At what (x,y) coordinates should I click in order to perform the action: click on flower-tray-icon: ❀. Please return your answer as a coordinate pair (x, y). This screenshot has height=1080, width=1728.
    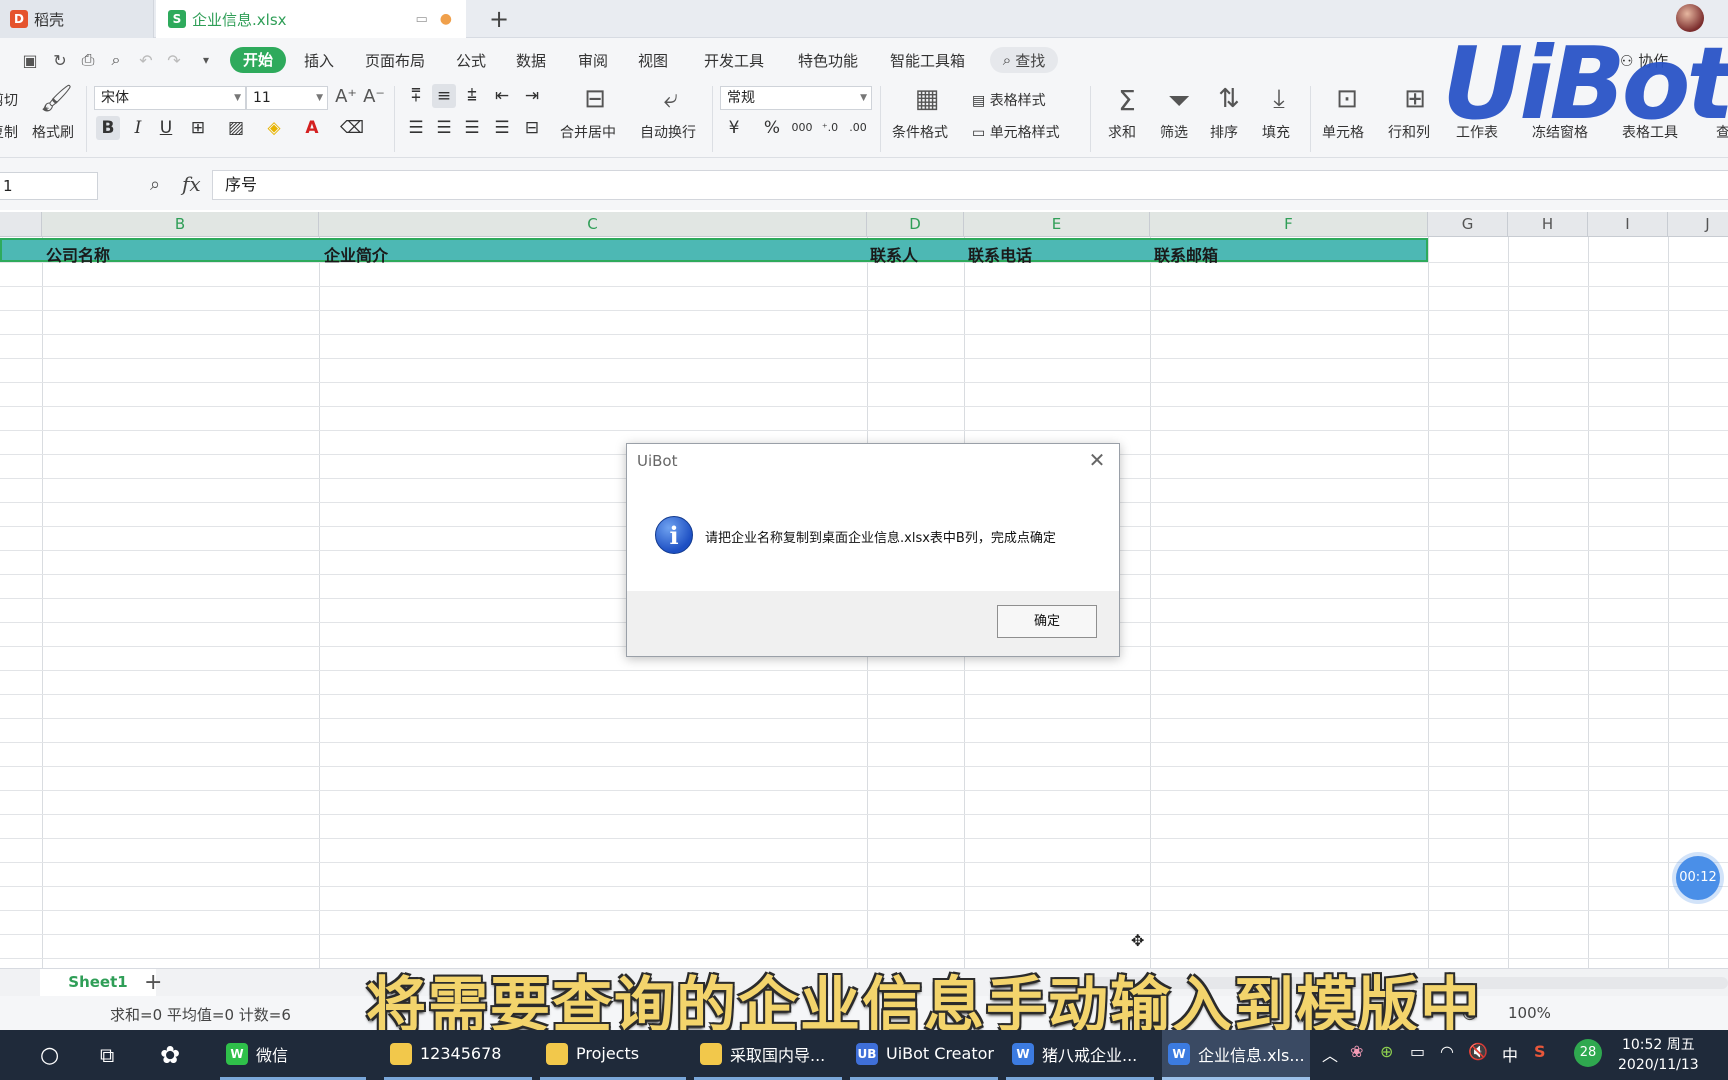
    Looking at the image, I should click on (1356, 1051).